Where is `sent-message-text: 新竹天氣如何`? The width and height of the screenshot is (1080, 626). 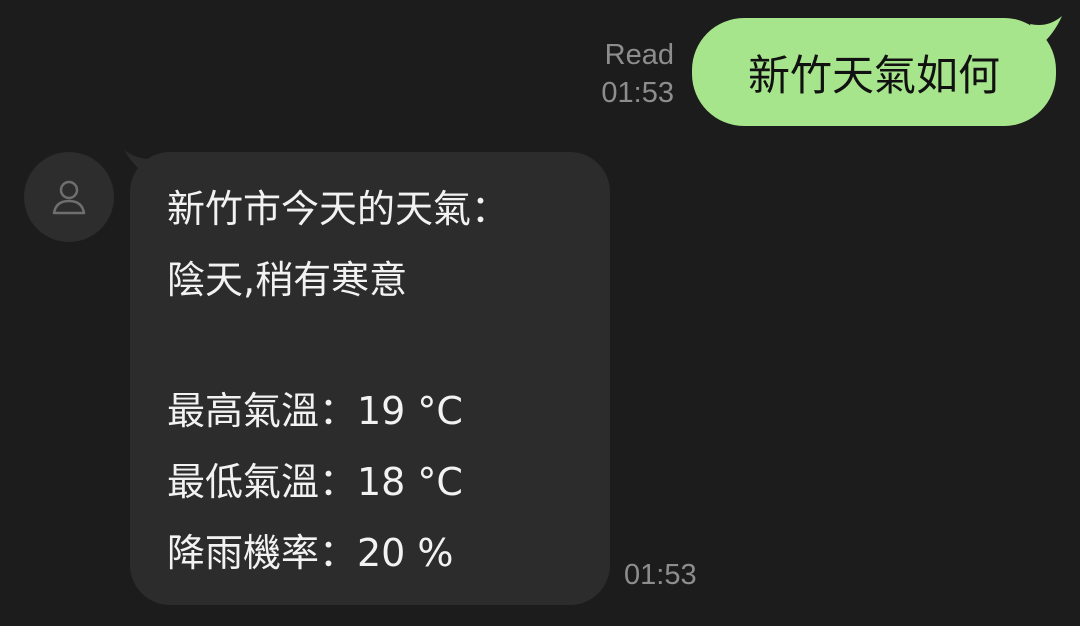 sent-message-text: 新竹天氣如何 is located at coordinates (873, 75).